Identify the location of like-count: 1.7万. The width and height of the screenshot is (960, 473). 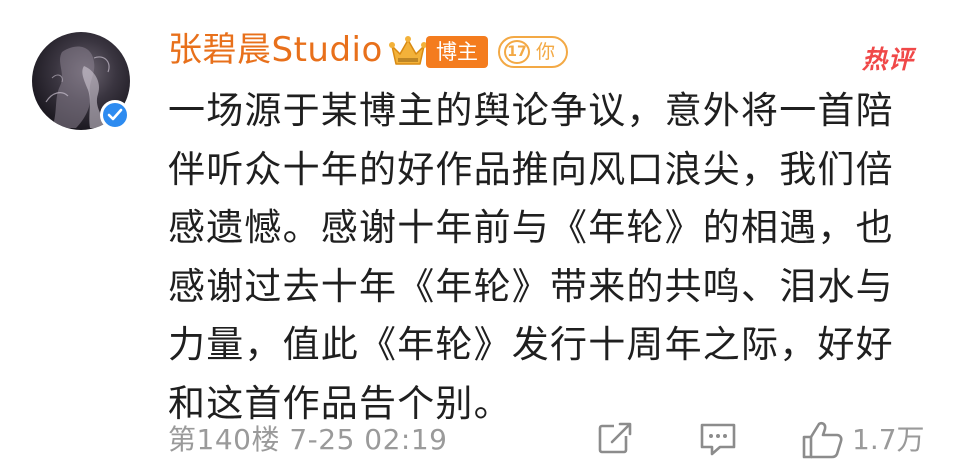
(888, 439).